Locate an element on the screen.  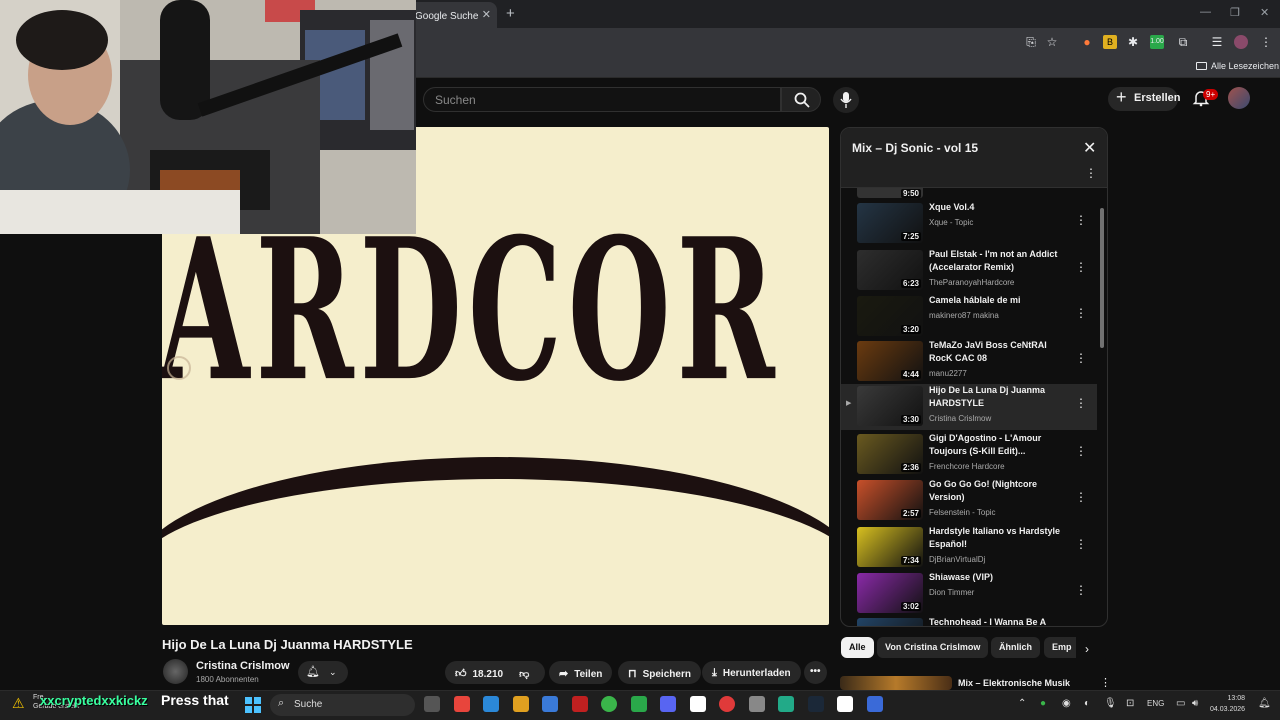
playlist-menu-icon: ⋮ is located at coordinates (1091, 173).